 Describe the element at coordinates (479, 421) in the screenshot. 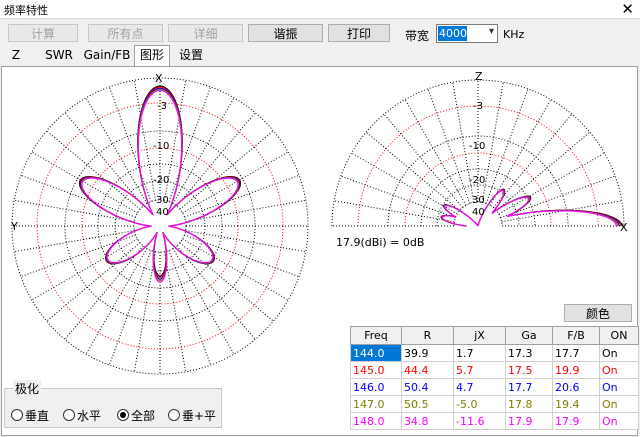

I see `table-cell: -11.6` at that location.